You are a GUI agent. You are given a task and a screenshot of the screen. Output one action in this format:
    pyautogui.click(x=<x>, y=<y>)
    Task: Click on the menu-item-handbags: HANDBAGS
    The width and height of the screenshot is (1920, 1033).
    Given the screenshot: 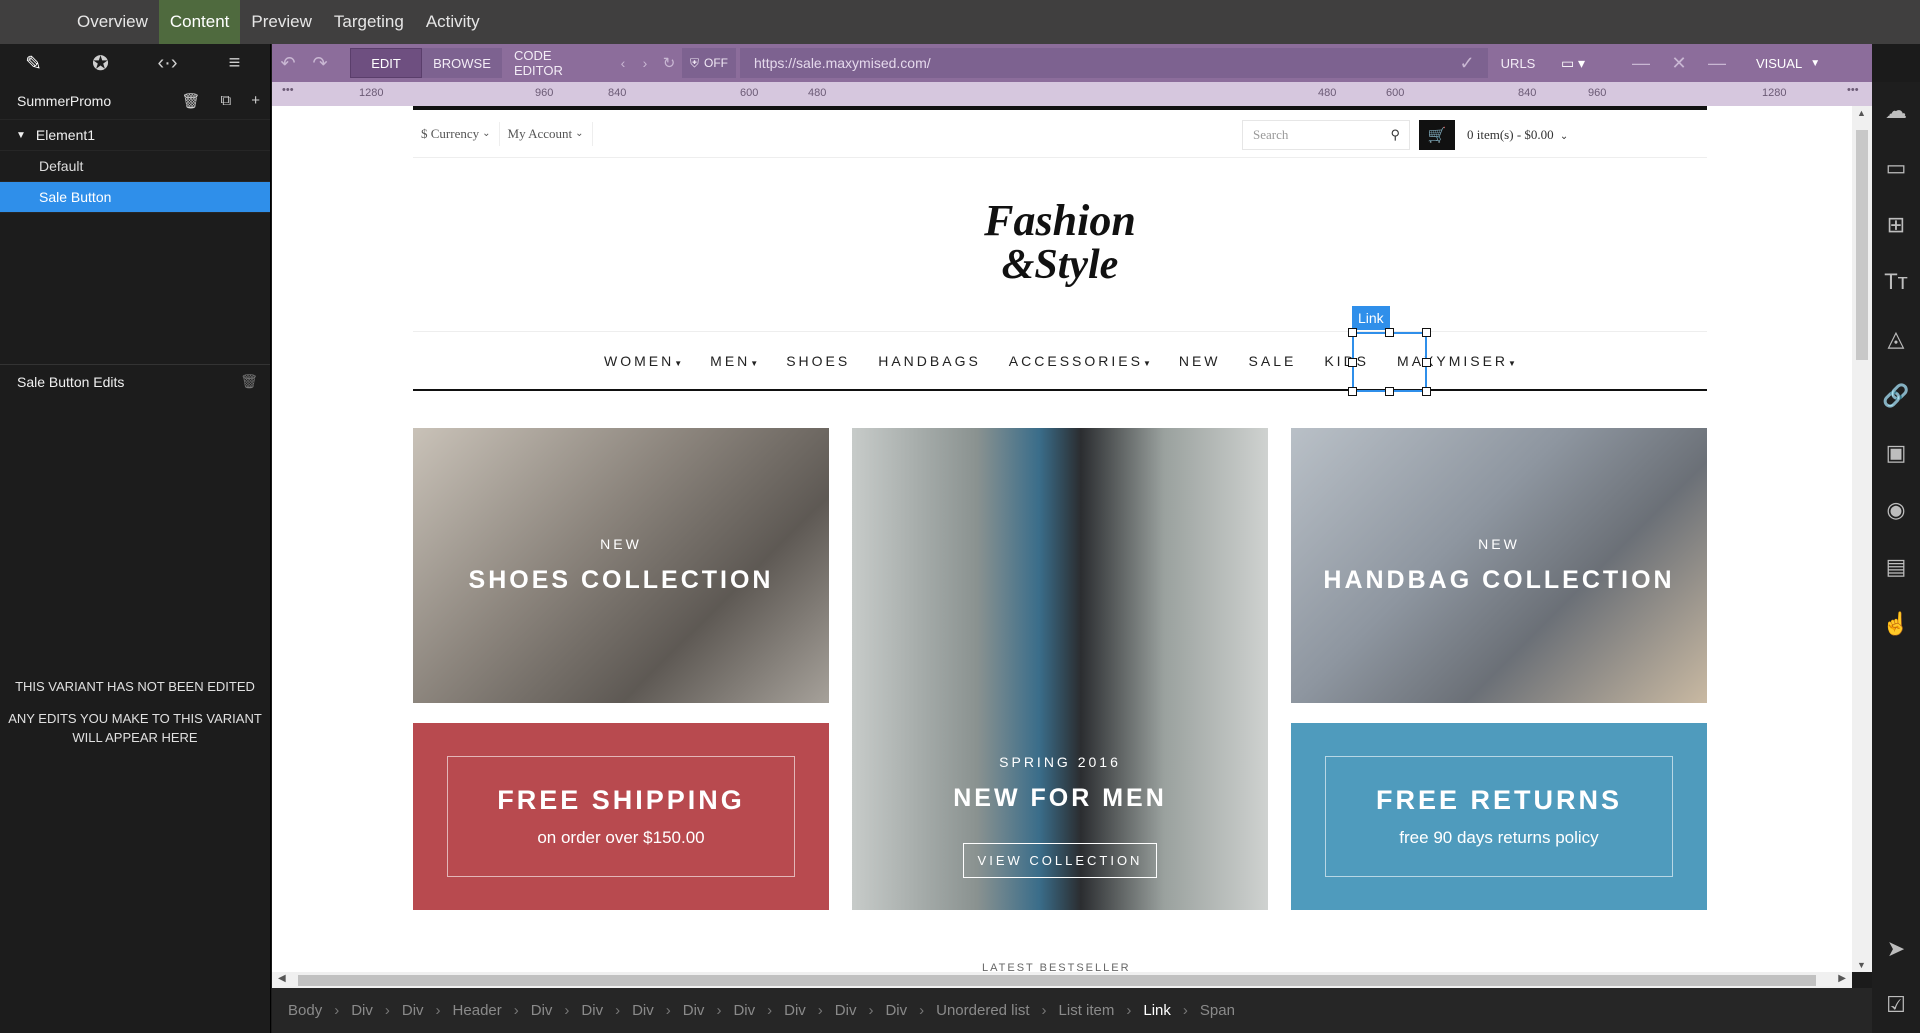 What is the action you would take?
    pyautogui.click(x=929, y=361)
    